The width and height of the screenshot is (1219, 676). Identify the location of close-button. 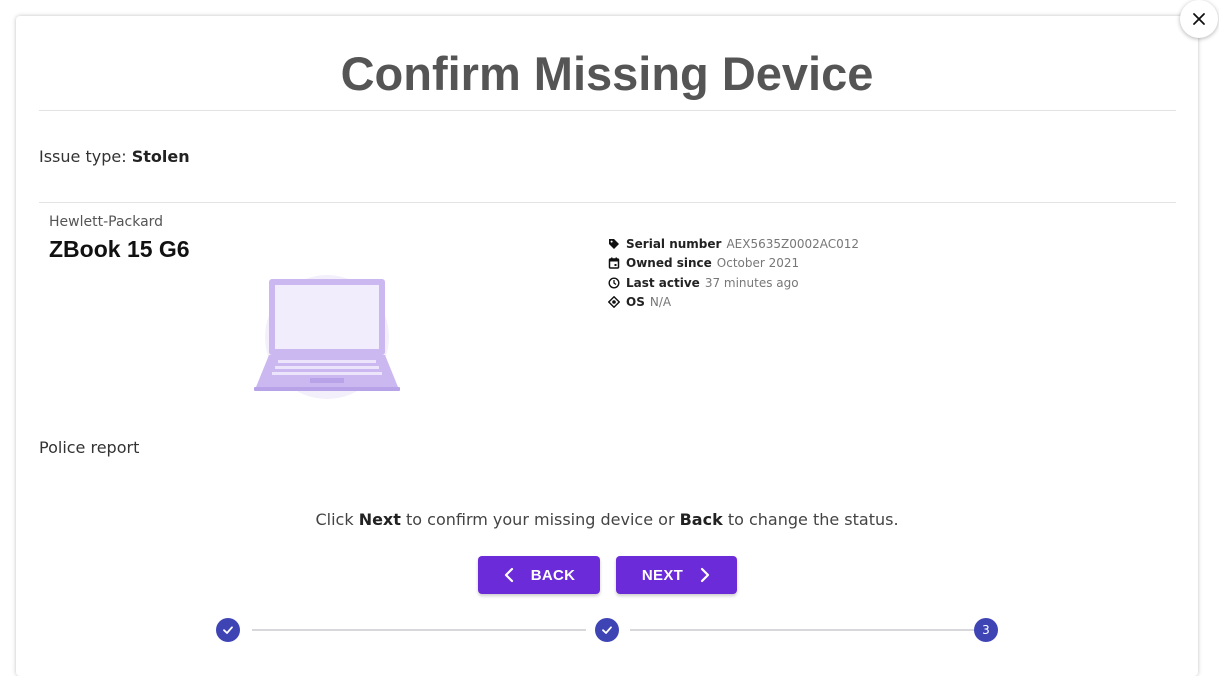
(1199, 19).